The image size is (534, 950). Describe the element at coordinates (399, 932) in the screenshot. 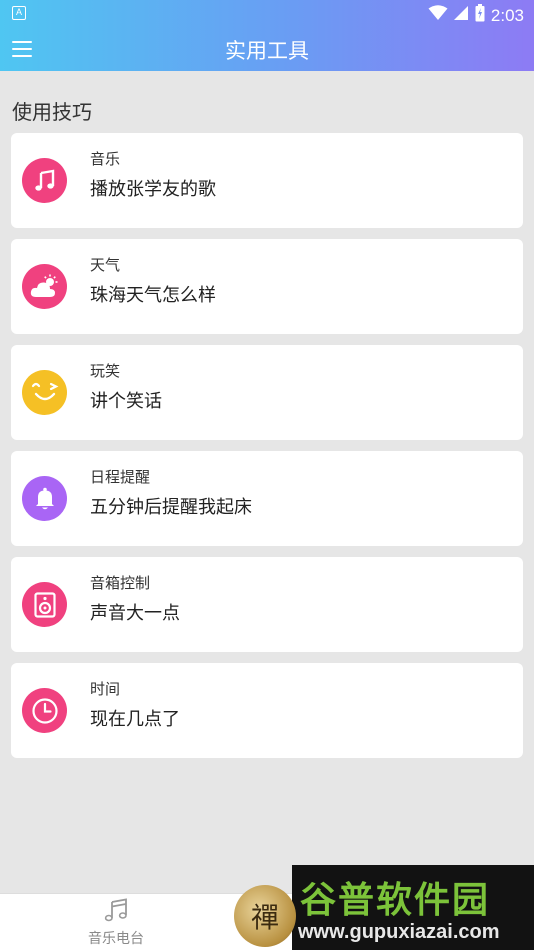

I see `watermark-url: www.gupuxiazai.com` at that location.